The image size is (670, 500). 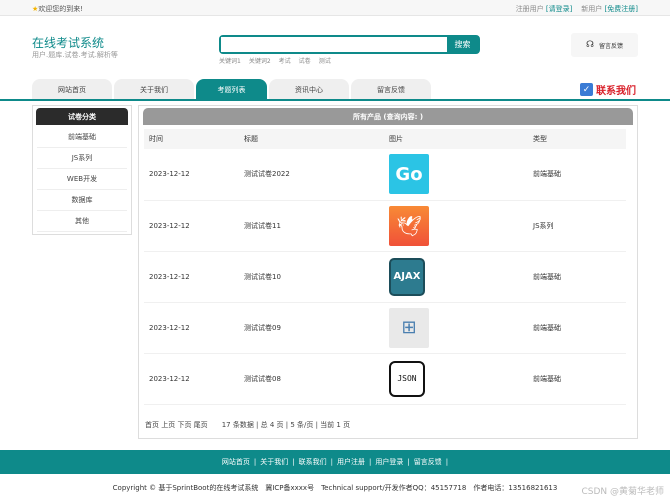 I want to click on register-link: [免费注册], so click(x=621, y=9).